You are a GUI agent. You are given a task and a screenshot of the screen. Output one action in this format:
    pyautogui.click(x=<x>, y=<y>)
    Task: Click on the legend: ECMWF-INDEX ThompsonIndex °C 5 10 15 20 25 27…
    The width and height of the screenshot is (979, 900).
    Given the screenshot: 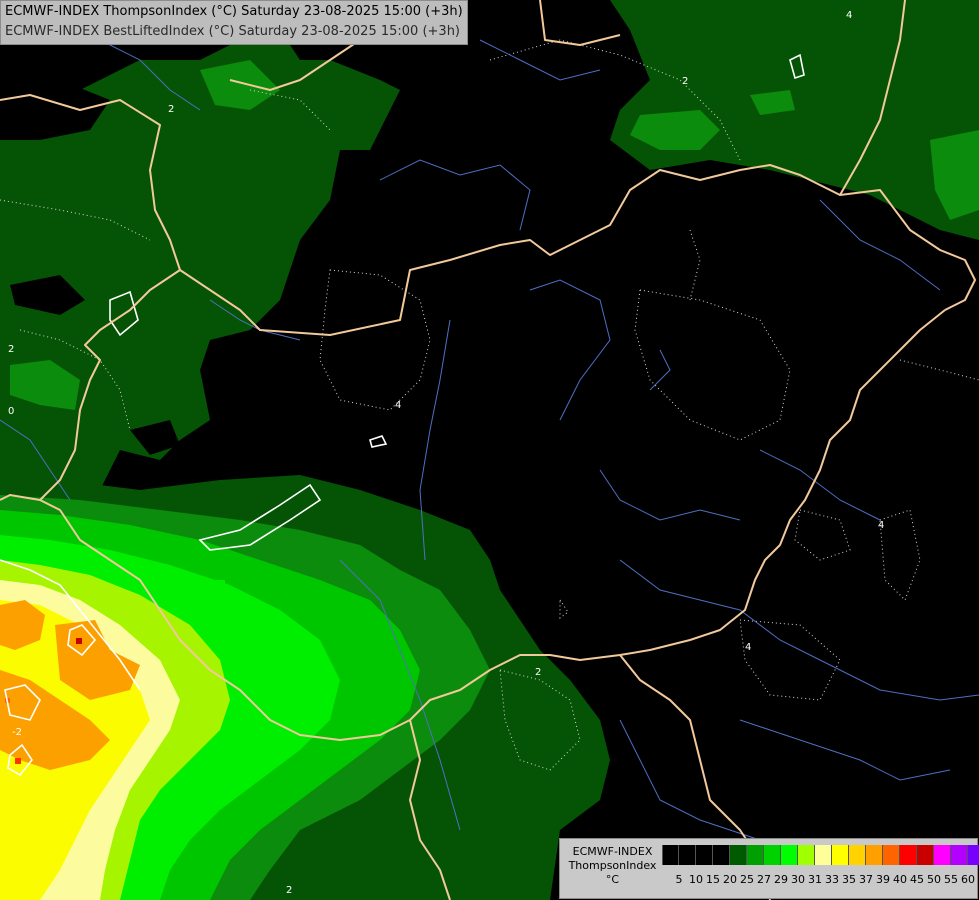 What is the action you would take?
    pyautogui.click(x=769, y=868)
    